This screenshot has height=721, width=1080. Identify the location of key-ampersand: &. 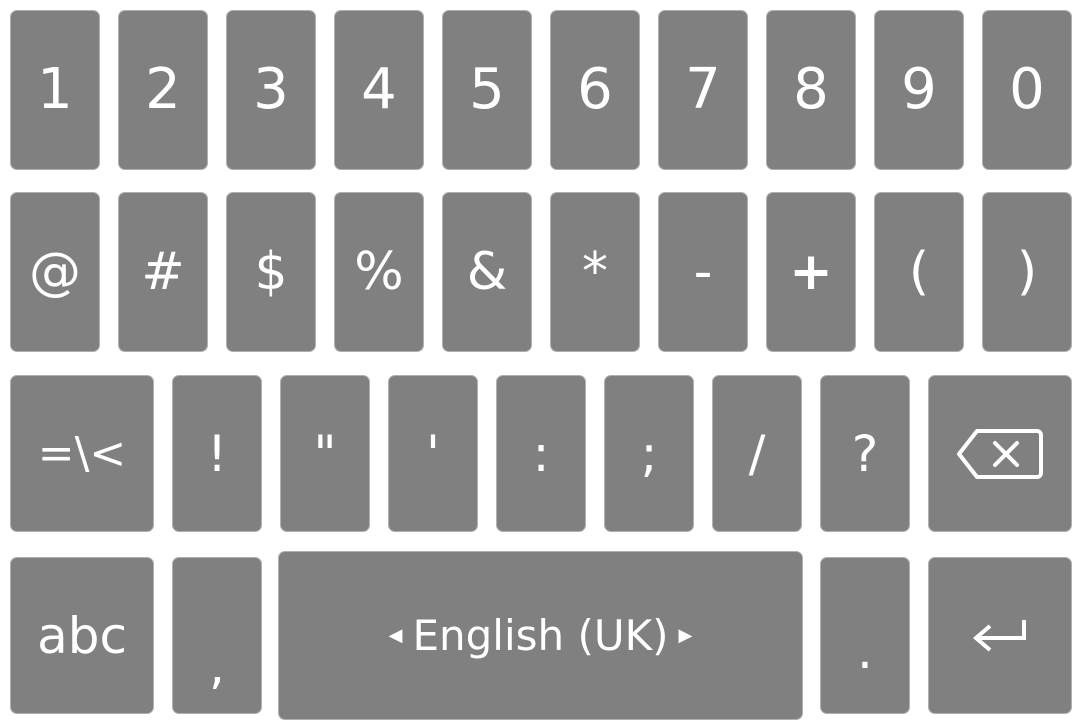
(487, 272).